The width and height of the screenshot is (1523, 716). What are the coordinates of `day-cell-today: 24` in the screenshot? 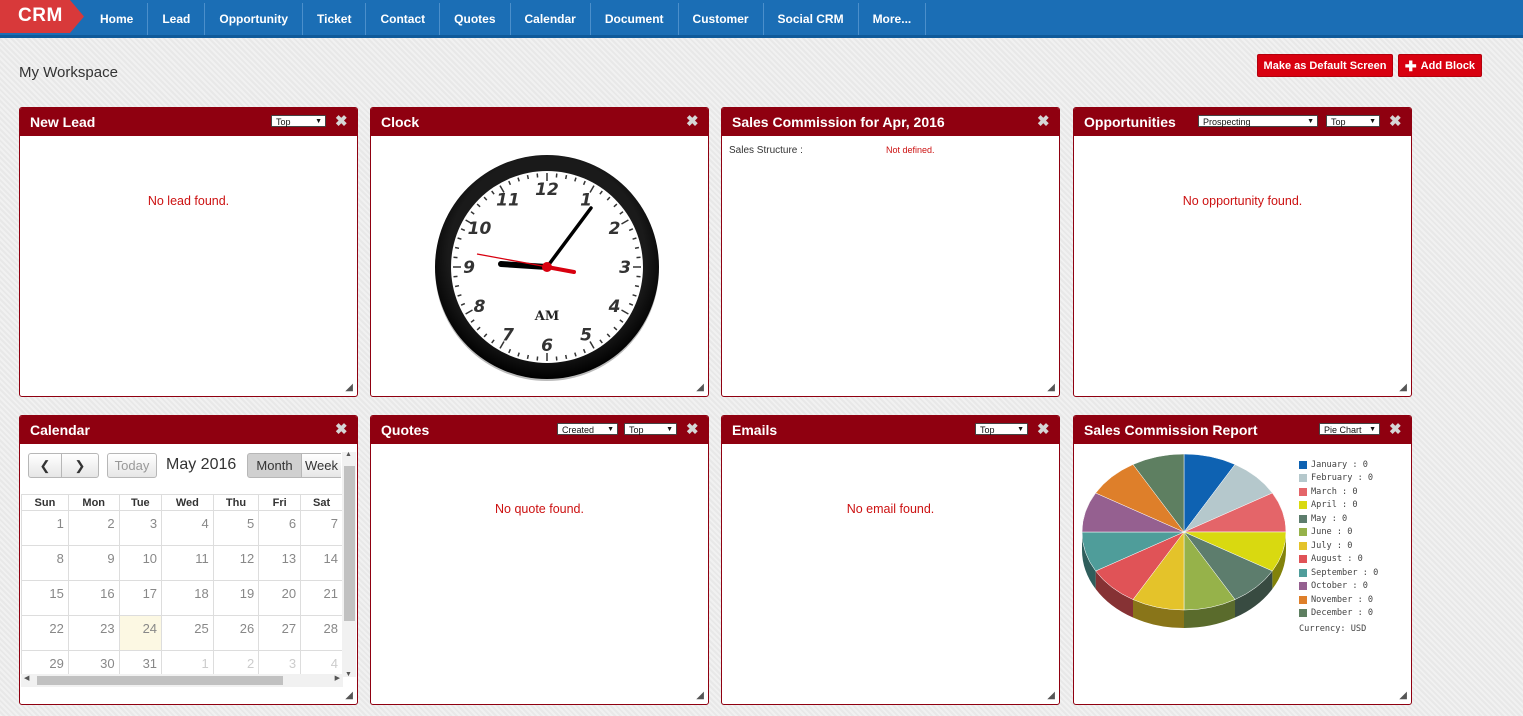 It's located at (140, 633).